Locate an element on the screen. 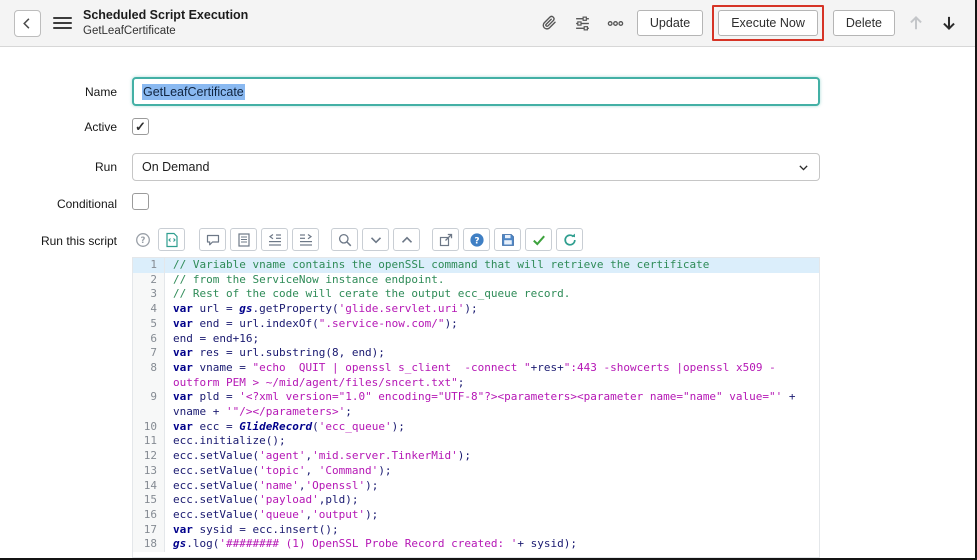  name-row: Name GetLeafCertificate is located at coordinates (487, 91).